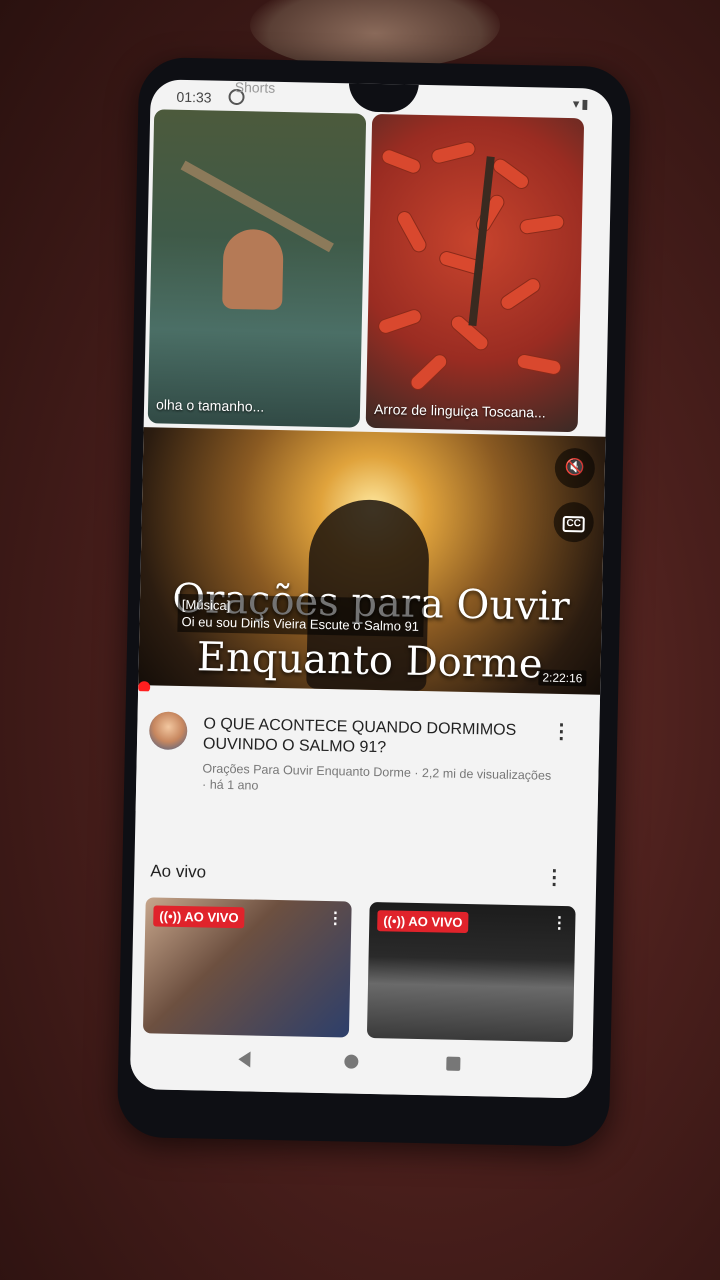  What do you see at coordinates (471, 265) in the screenshot?
I see `sausages-image` at bounding box center [471, 265].